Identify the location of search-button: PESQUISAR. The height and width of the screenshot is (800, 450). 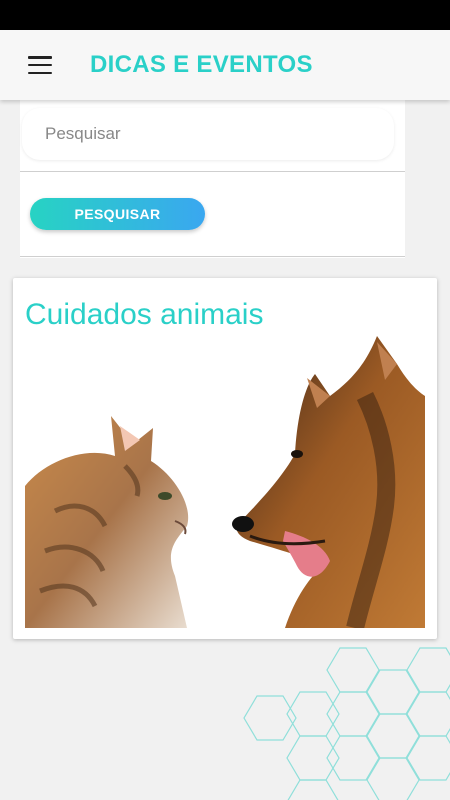
(117, 214).